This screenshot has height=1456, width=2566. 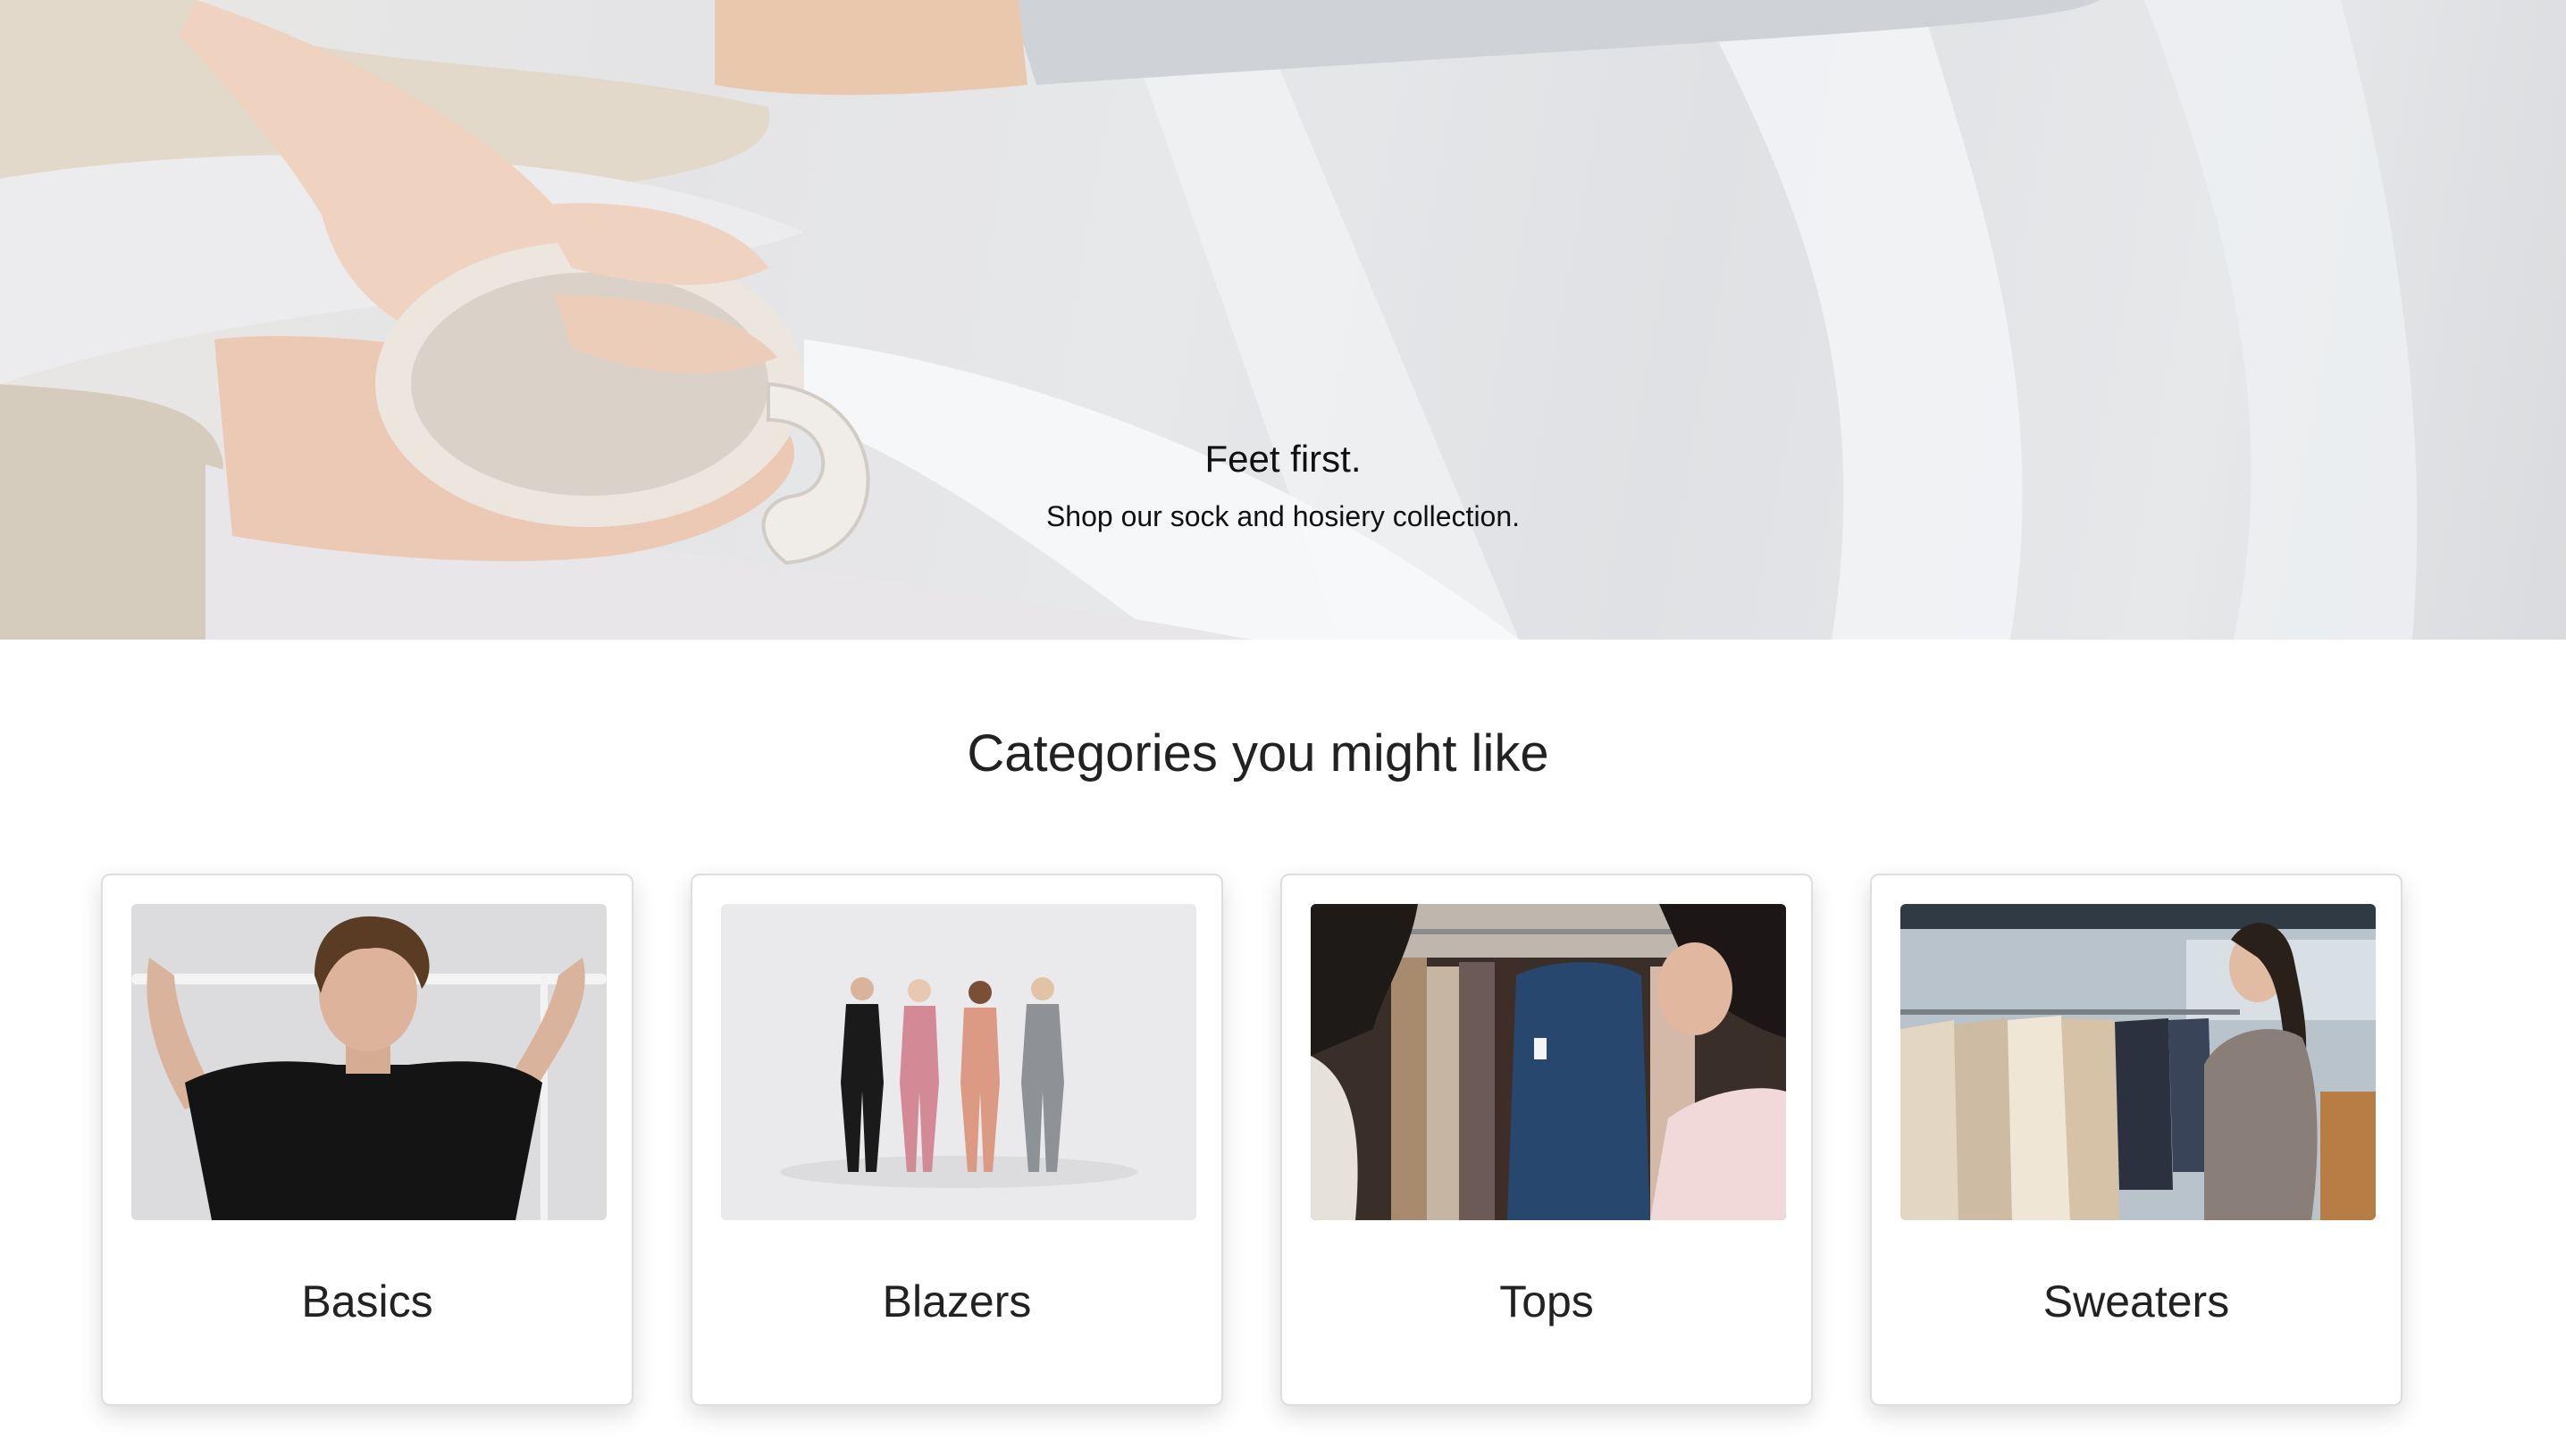 I want to click on category-card-blazers: Blazers, so click(x=957, y=1140).